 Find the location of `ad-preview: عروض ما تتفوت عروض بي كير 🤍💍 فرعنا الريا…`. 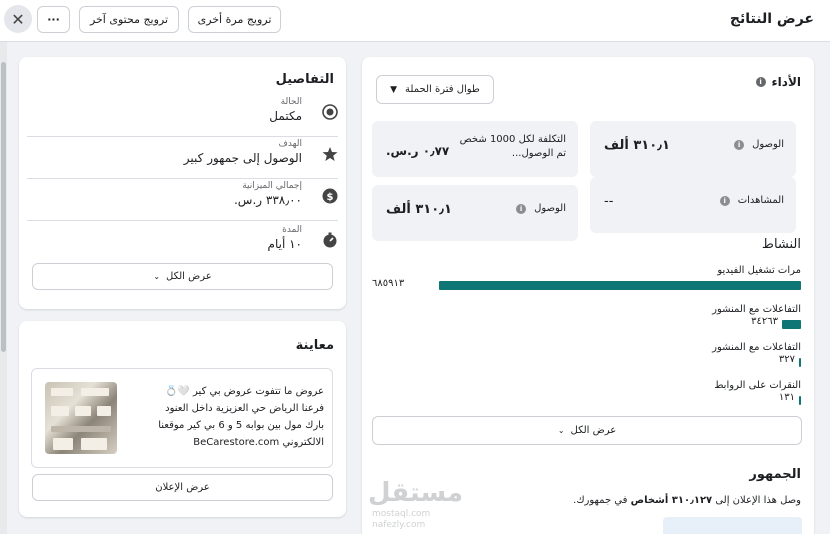

ad-preview: عروض ما تتفوت عروض بي كير 🤍💍 فرعنا الريا… is located at coordinates (182, 418).